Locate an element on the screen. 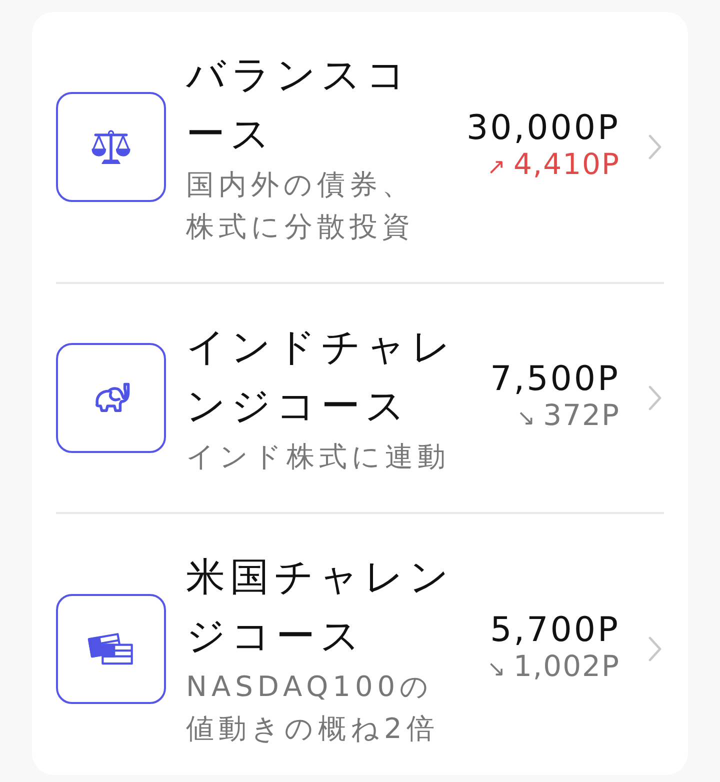 The height and width of the screenshot is (782, 720). course-title: バランスコース is located at coordinates (299, 105).